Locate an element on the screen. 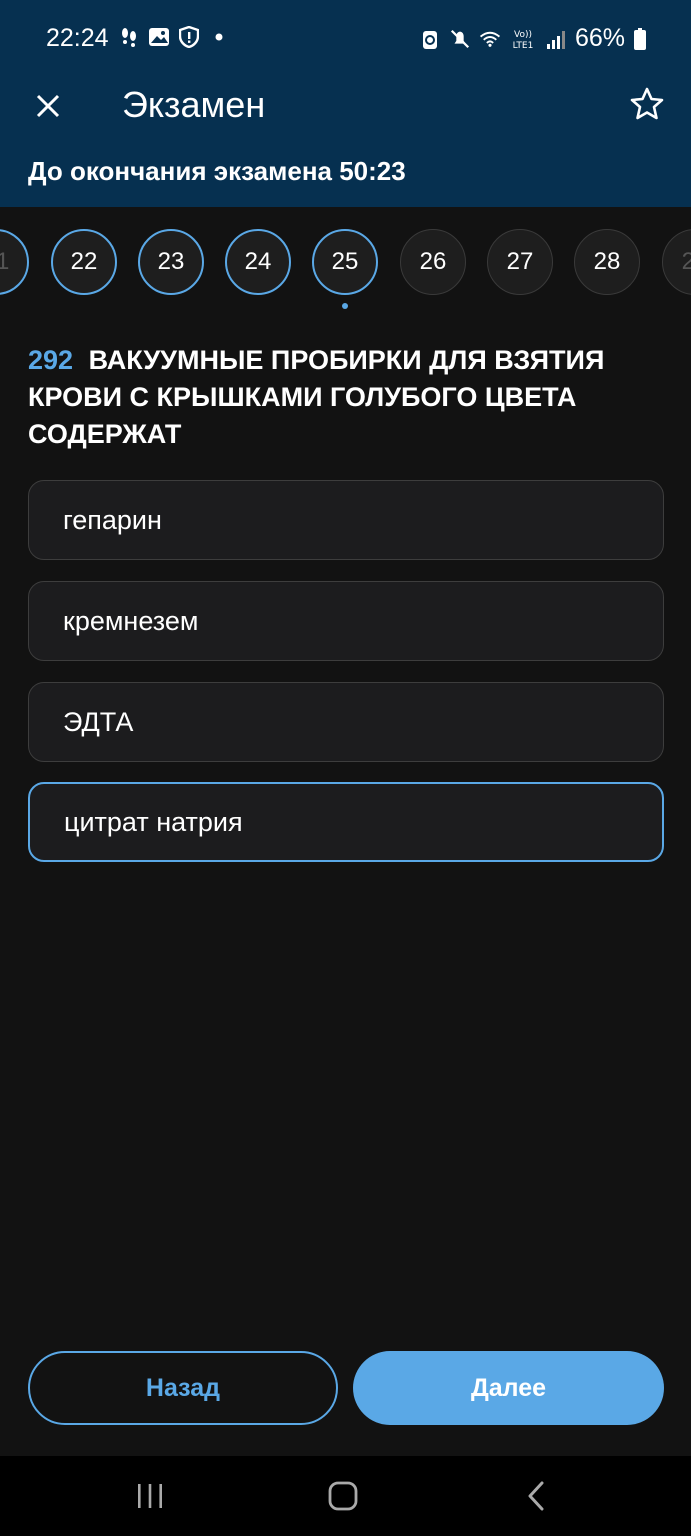 Image resolution: width=691 pixels, height=1536 pixels. step-counter-icon is located at coordinates (129, 37).